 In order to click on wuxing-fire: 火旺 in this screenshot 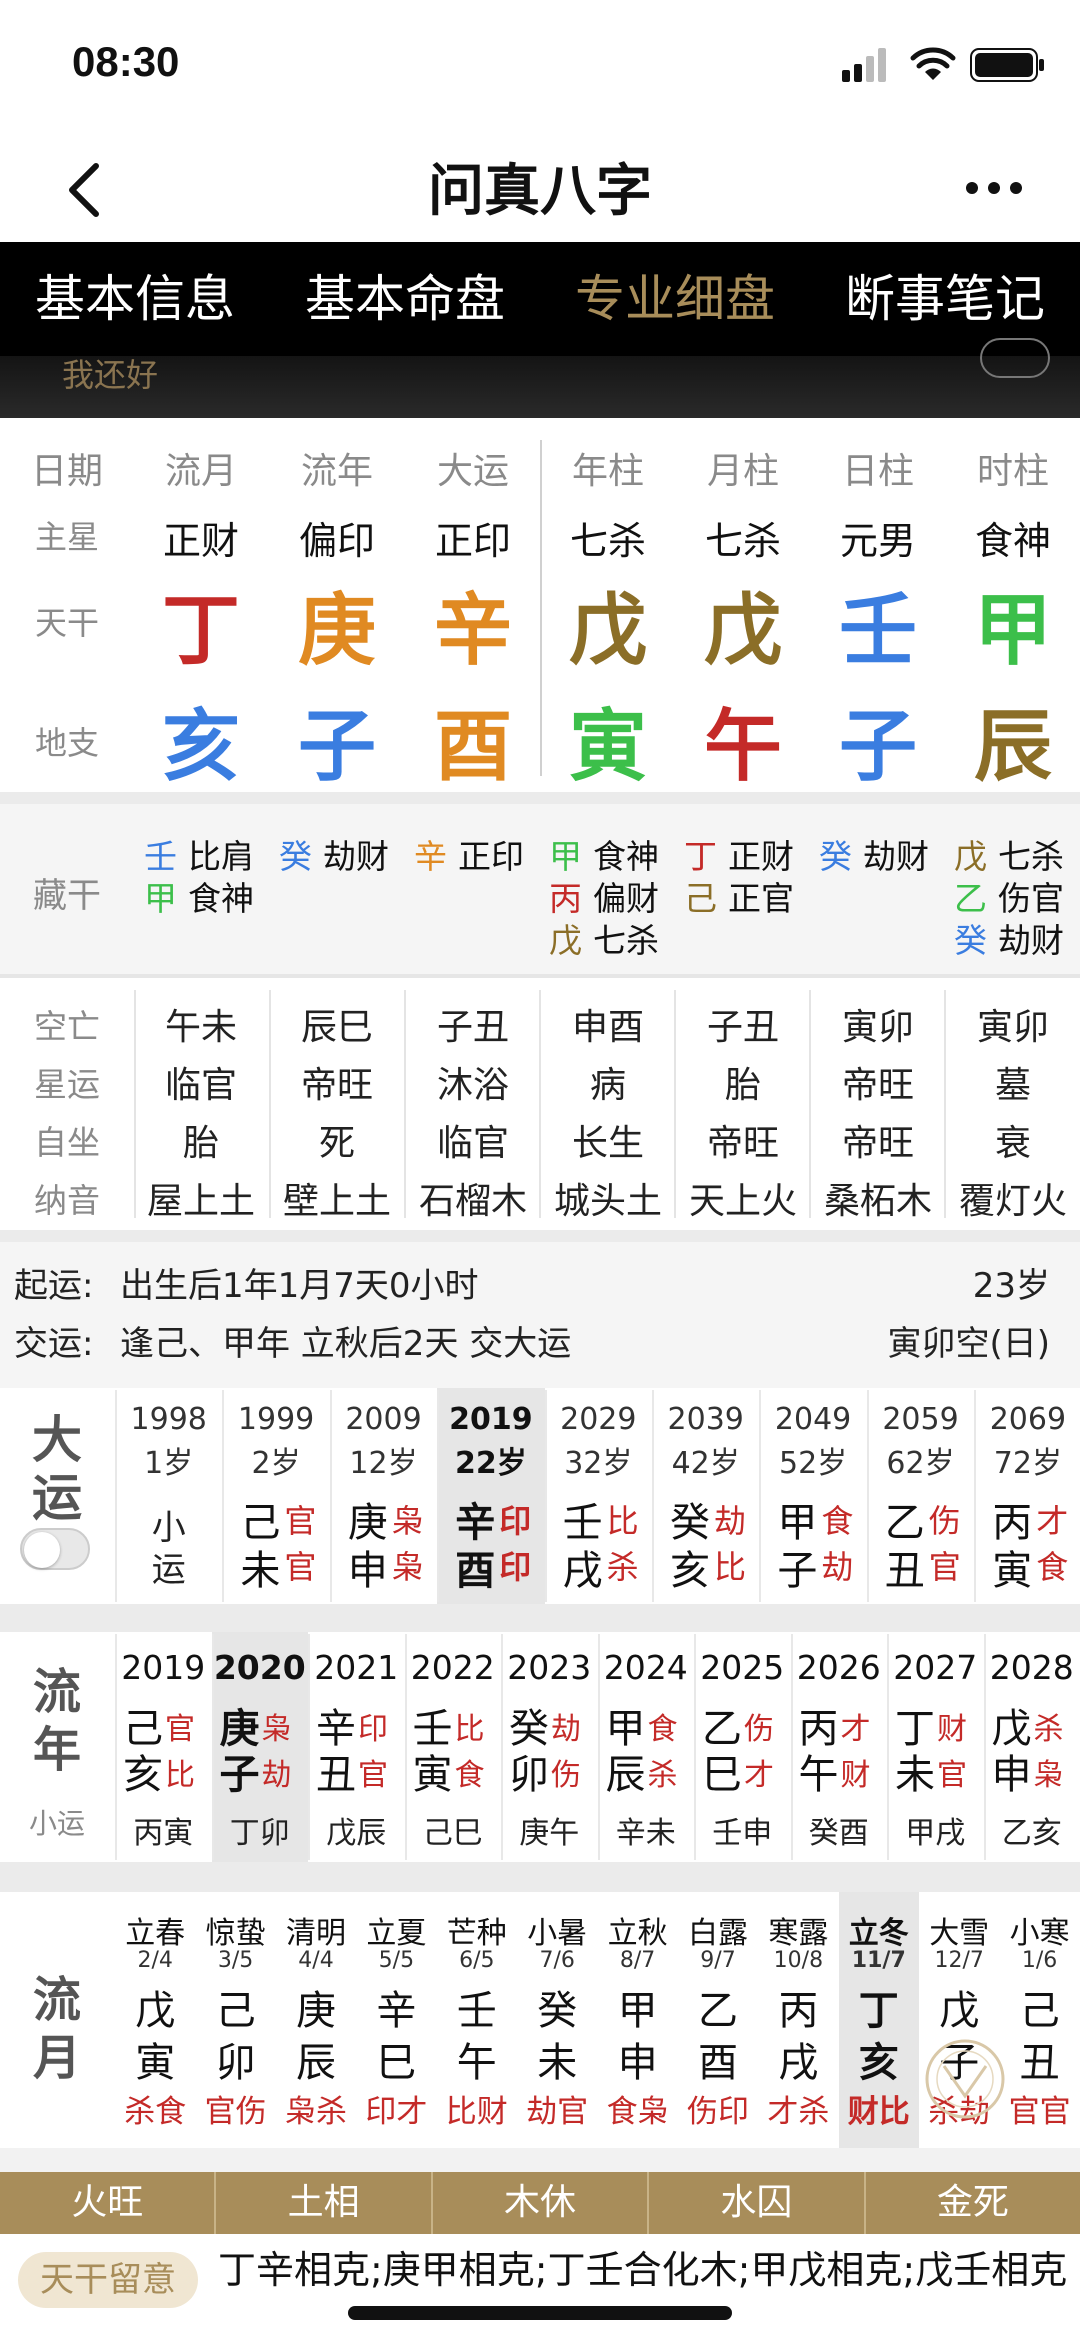, I will do `click(108, 2203)`.